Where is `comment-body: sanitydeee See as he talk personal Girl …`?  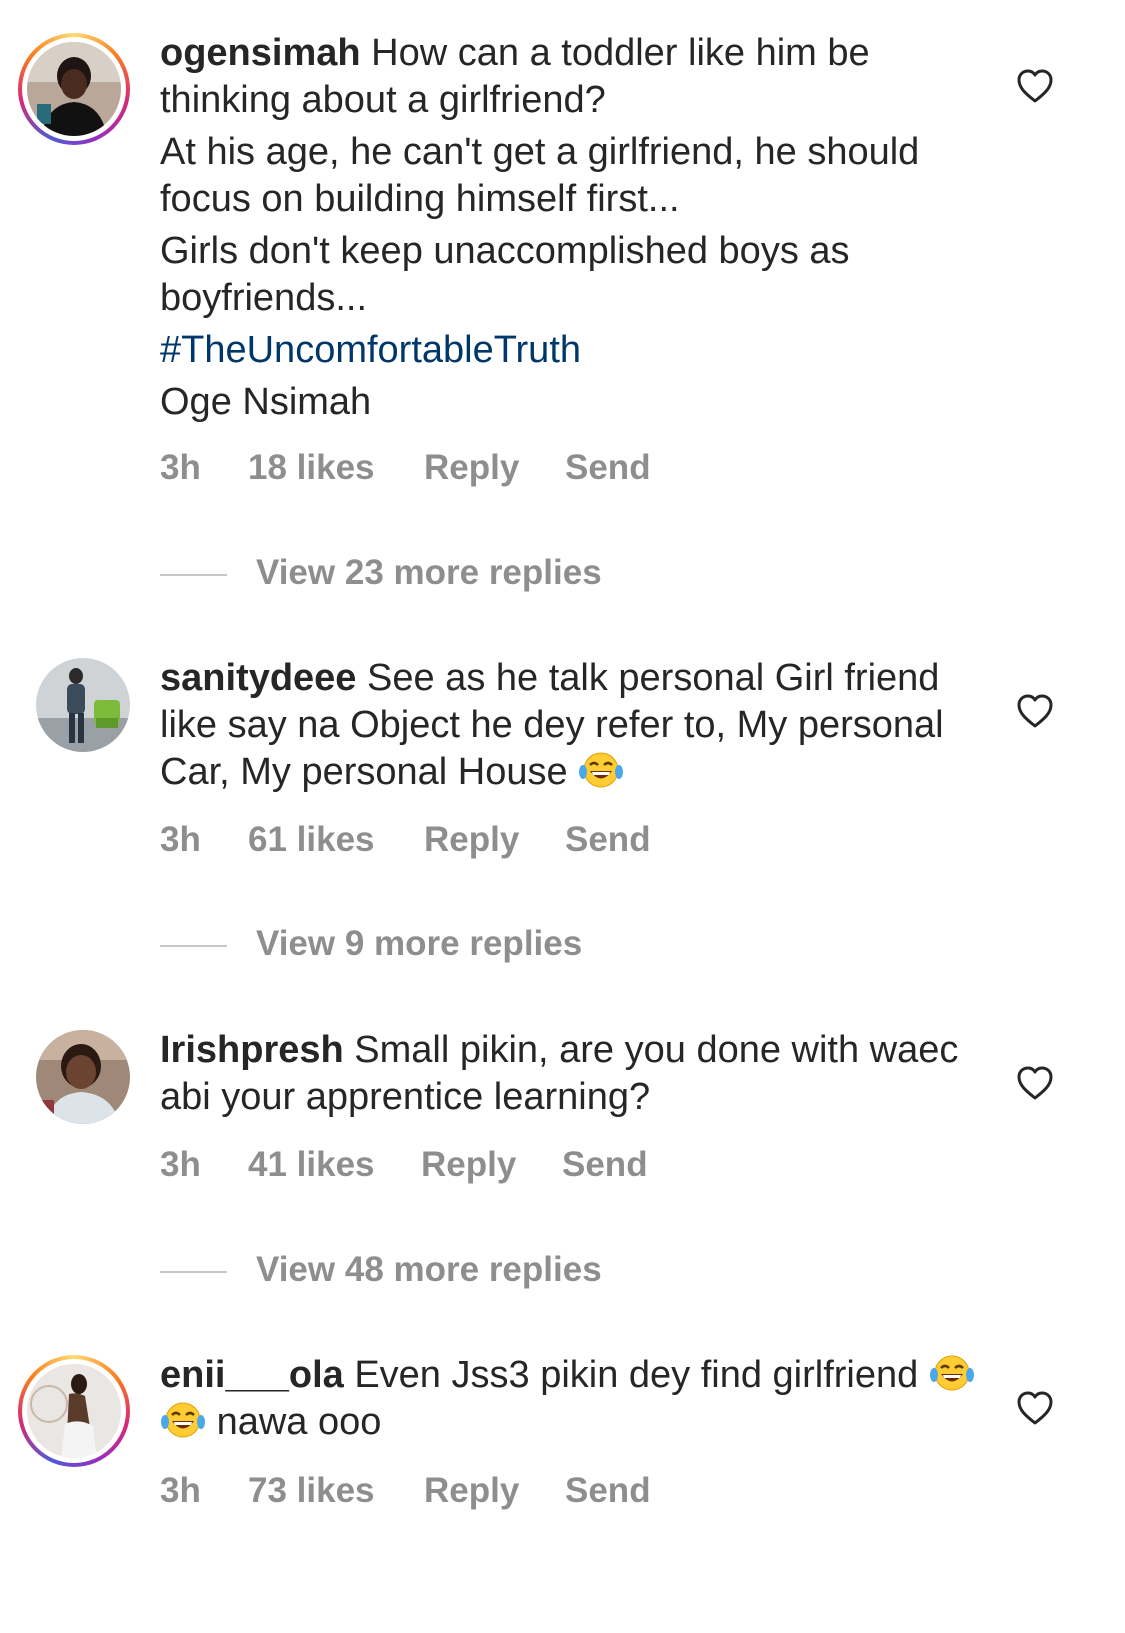
comment-body: sanitydeee See as he talk personal Girl … is located at coordinates (570, 728).